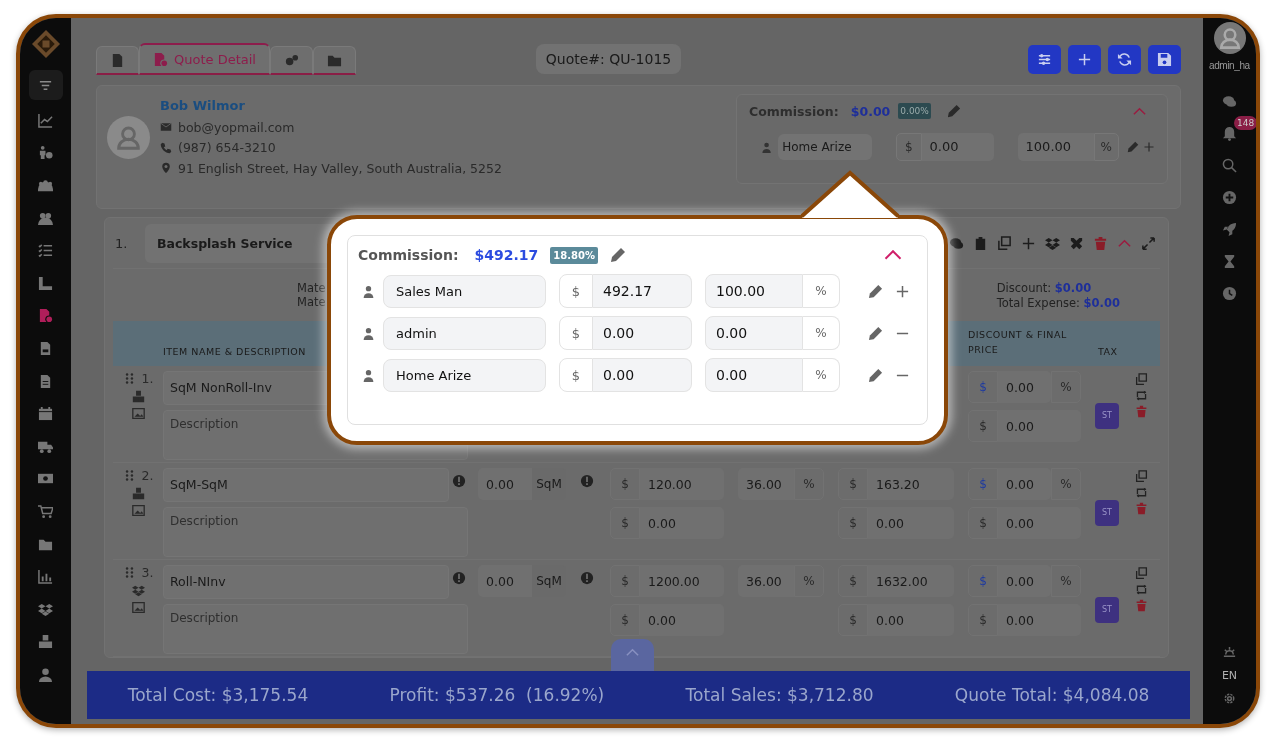  I want to click on save-button, so click(1164, 59).